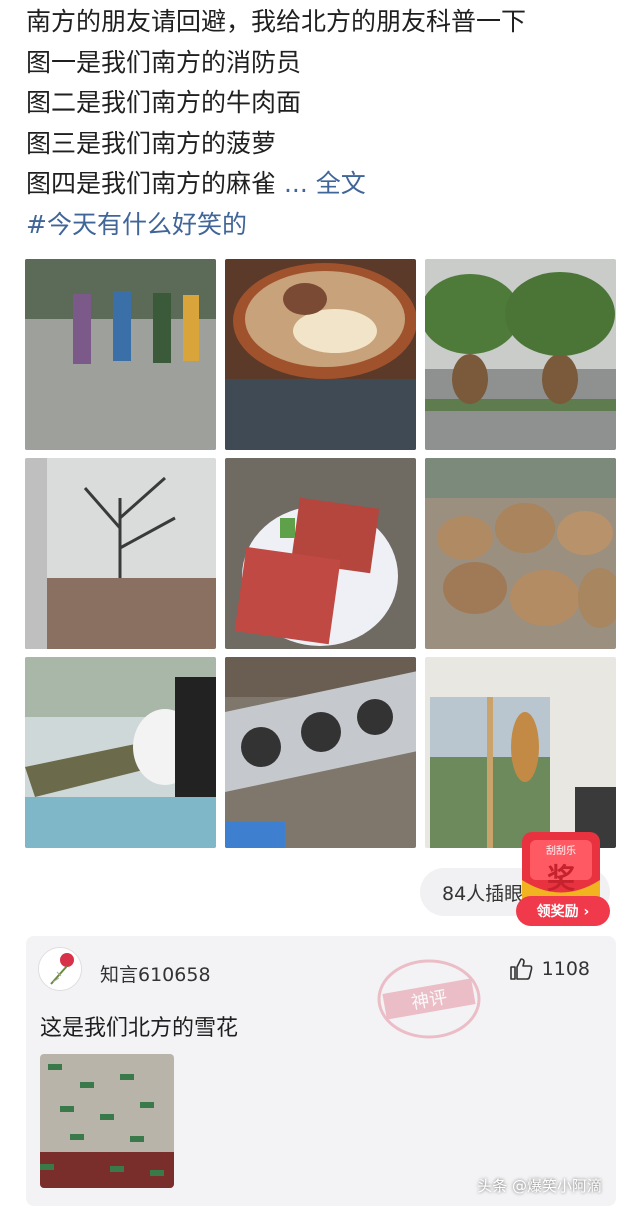 The height and width of the screenshot is (1212, 640). What do you see at coordinates (276, 21) in the screenshot?
I see `post-line-1: 南方的朋友请回避，我给北方的朋友科普一下` at bounding box center [276, 21].